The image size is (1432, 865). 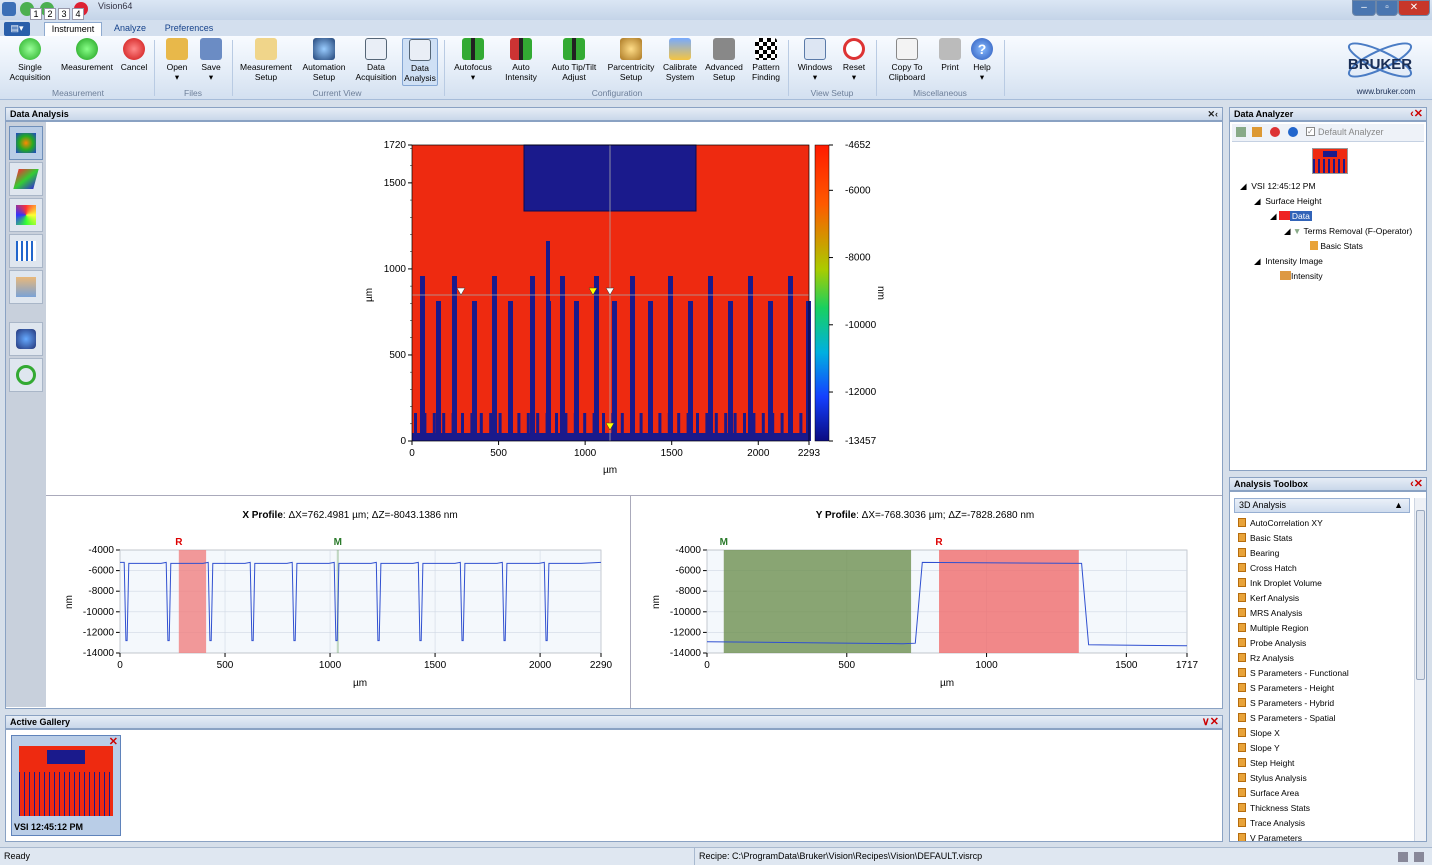 I want to click on toolbox-item: Multiple Region, so click(x=1273, y=628).